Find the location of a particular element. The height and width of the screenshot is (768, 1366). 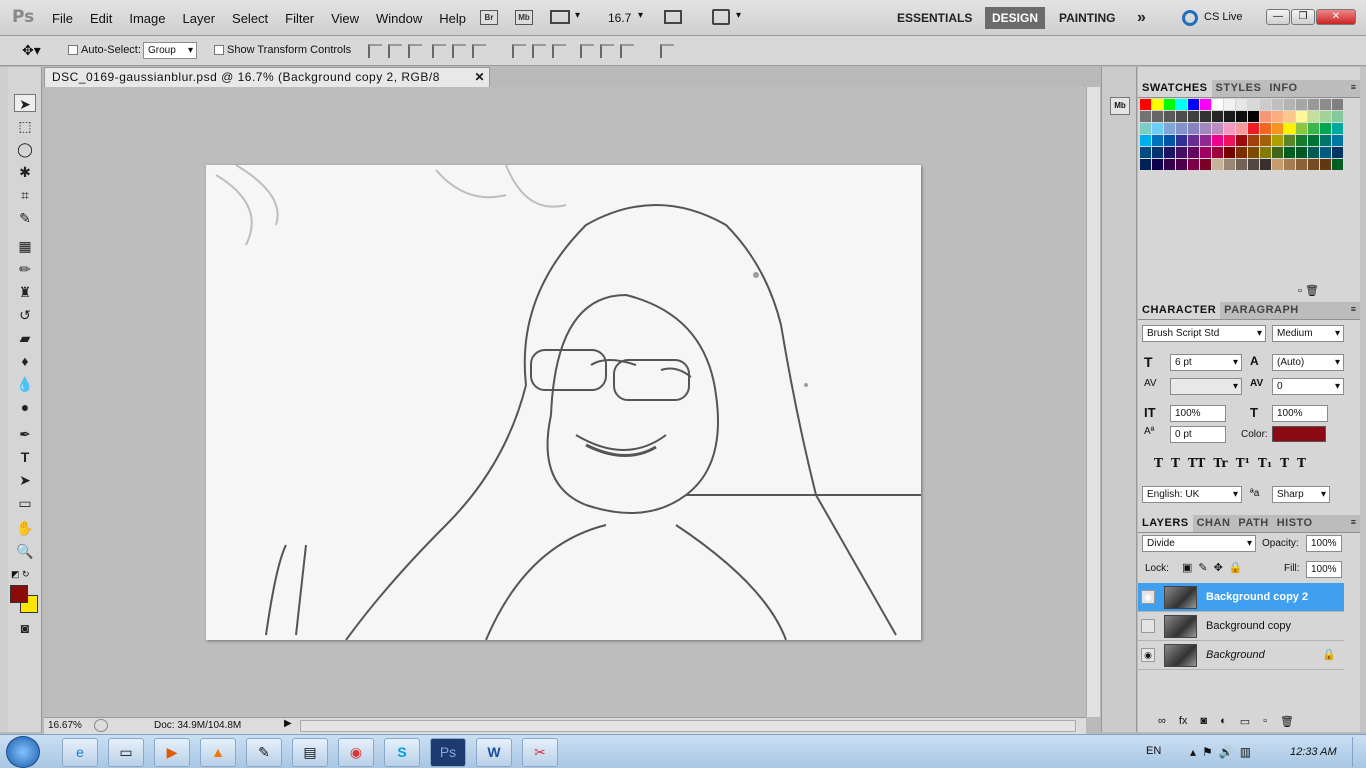

type-tool-icon: T is located at coordinates (25, 457).